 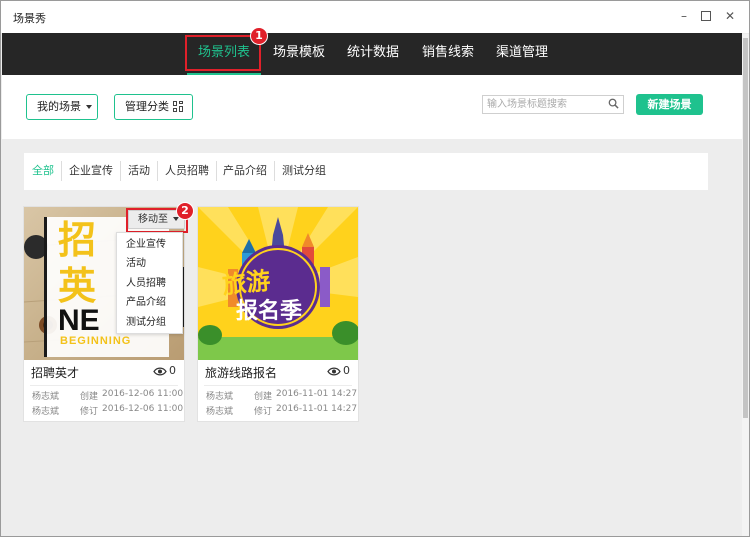 I want to click on filter-events: 活动, so click(x=139, y=171).